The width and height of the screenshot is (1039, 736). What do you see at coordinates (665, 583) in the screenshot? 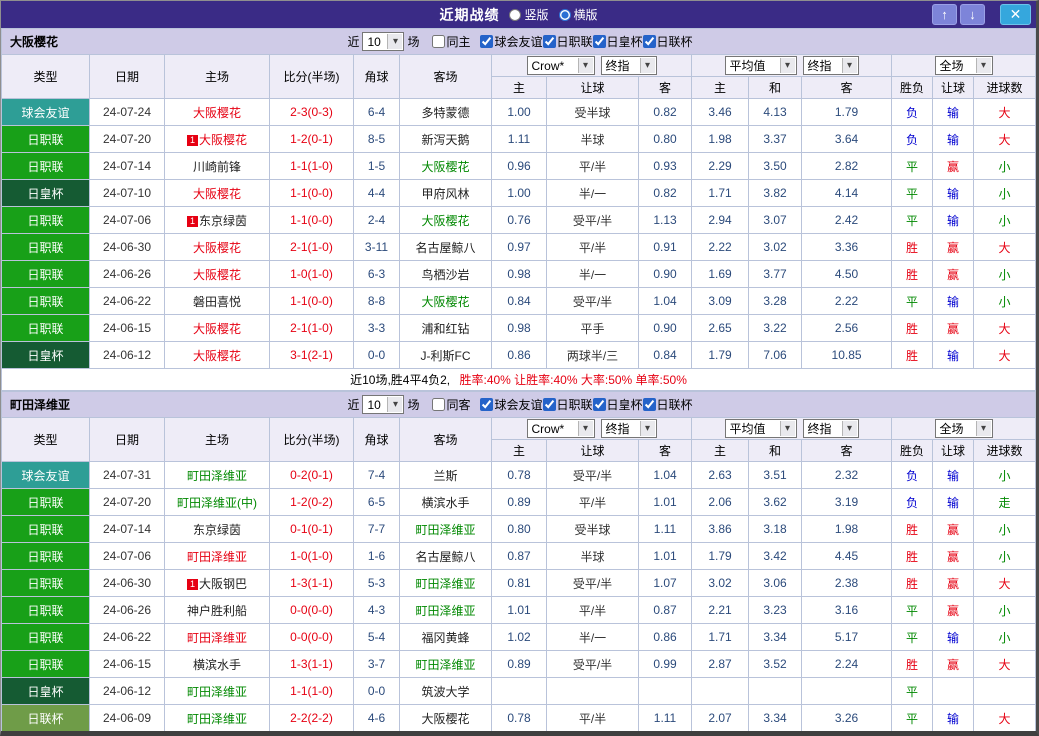
I see `asian-away-odds: 1.07` at bounding box center [665, 583].